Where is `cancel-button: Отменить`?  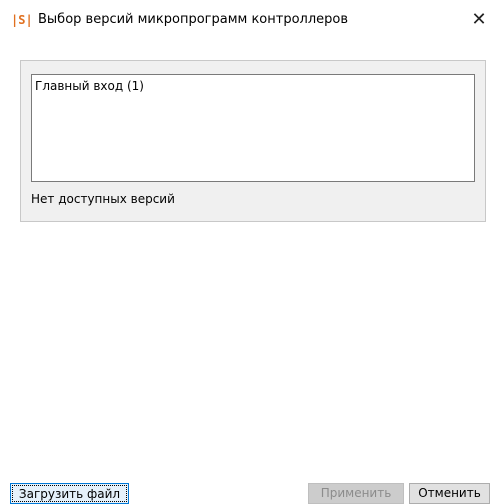 cancel-button: Отменить is located at coordinates (449, 493).